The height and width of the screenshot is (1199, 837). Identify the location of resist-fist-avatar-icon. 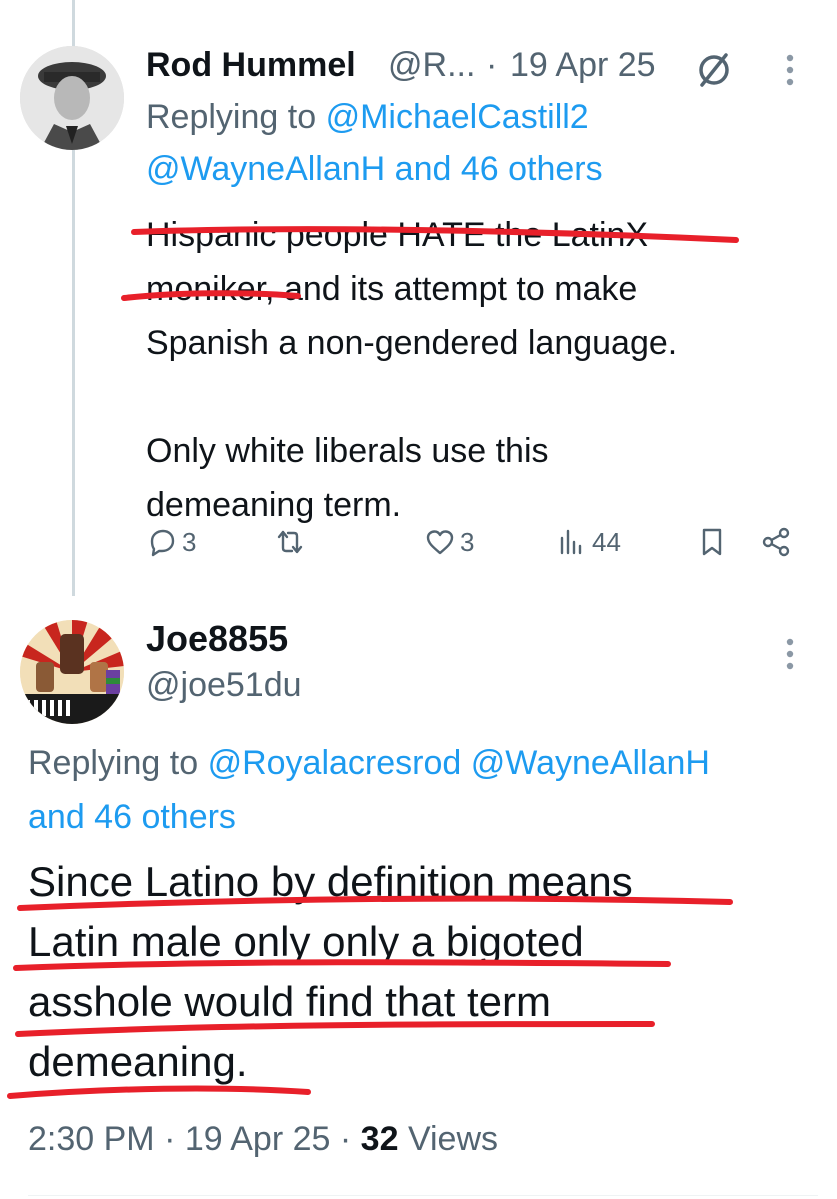
(72, 672).